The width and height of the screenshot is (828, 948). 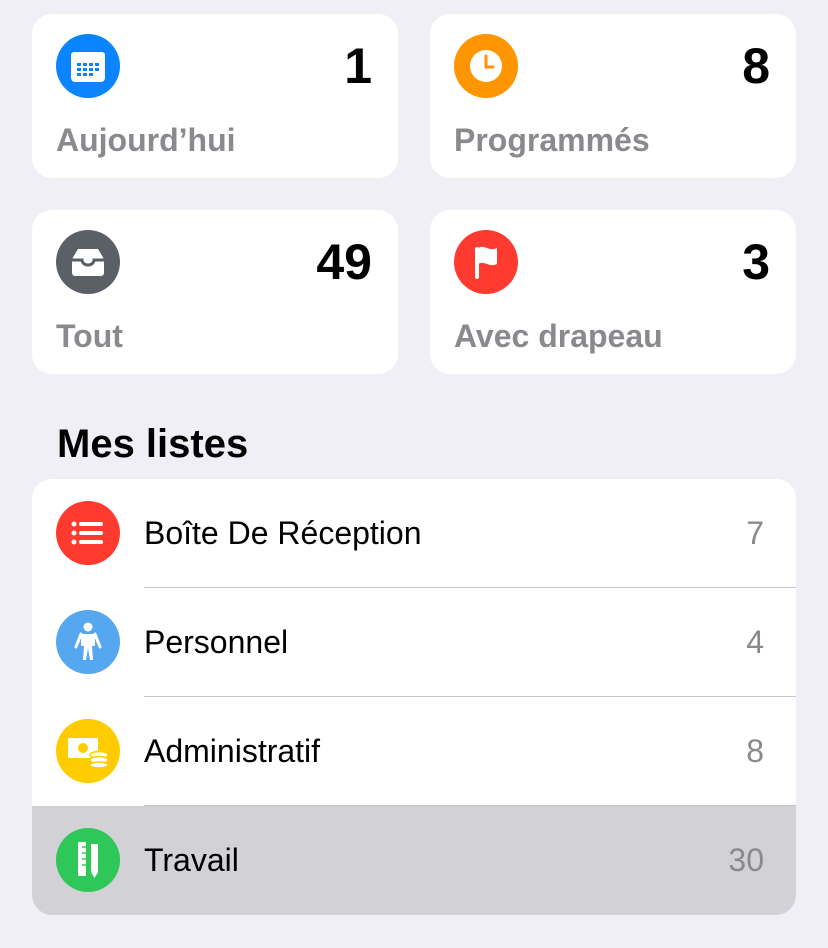 What do you see at coordinates (414, 860) in the screenshot?
I see `list-item-travail: Travail 30` at bounding box center [414, 860].